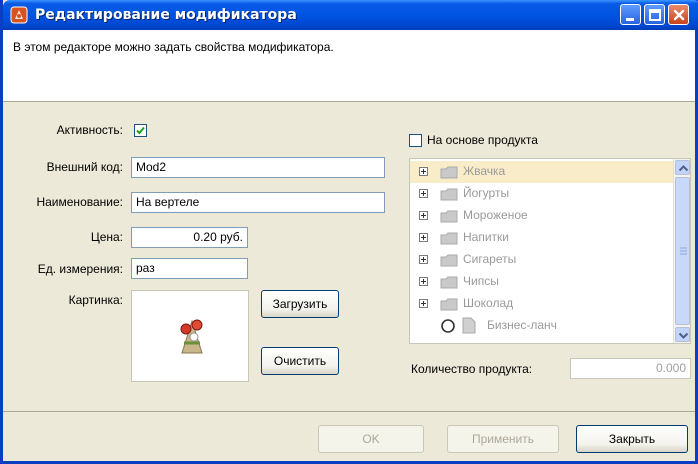  I want to click on tree-item-label: Чипсы, so click(481, 281).